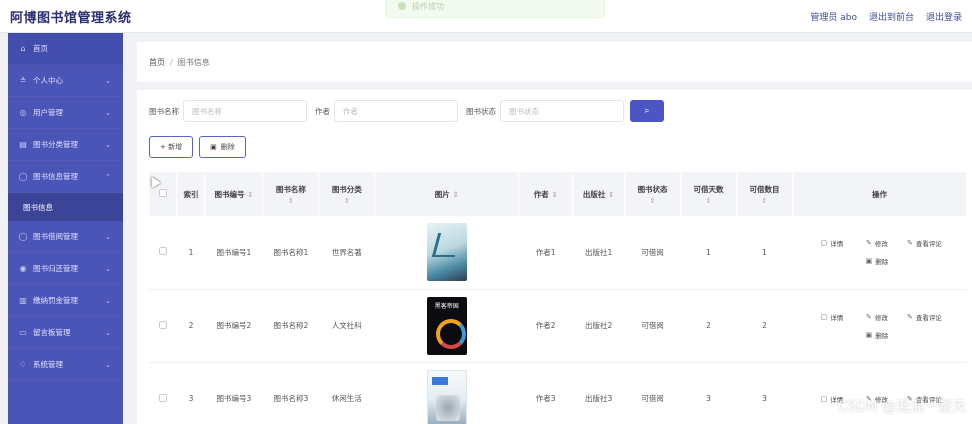 This screenshot has height=424, width=972. I want to click on sidebar-item-book-info: ◯ 图书信息管理 ⌃, so click(65, 177).